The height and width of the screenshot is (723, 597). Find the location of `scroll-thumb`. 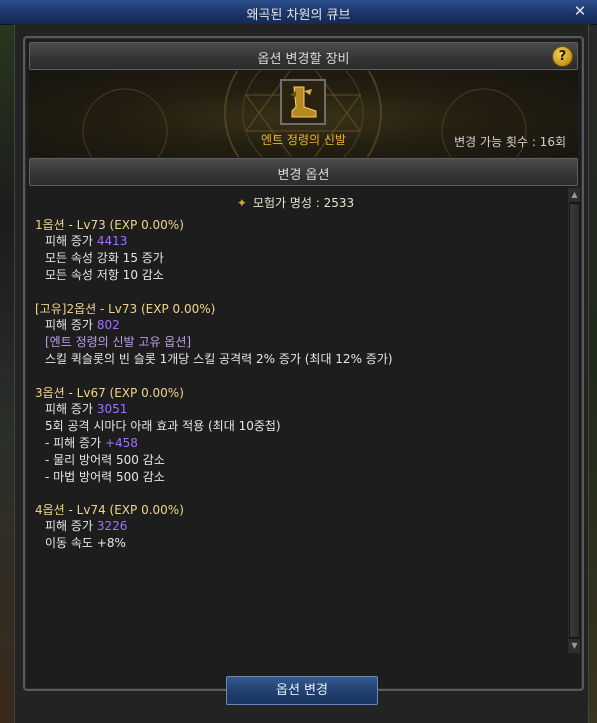

scroll-thumb is located at coordinates (574, 420).